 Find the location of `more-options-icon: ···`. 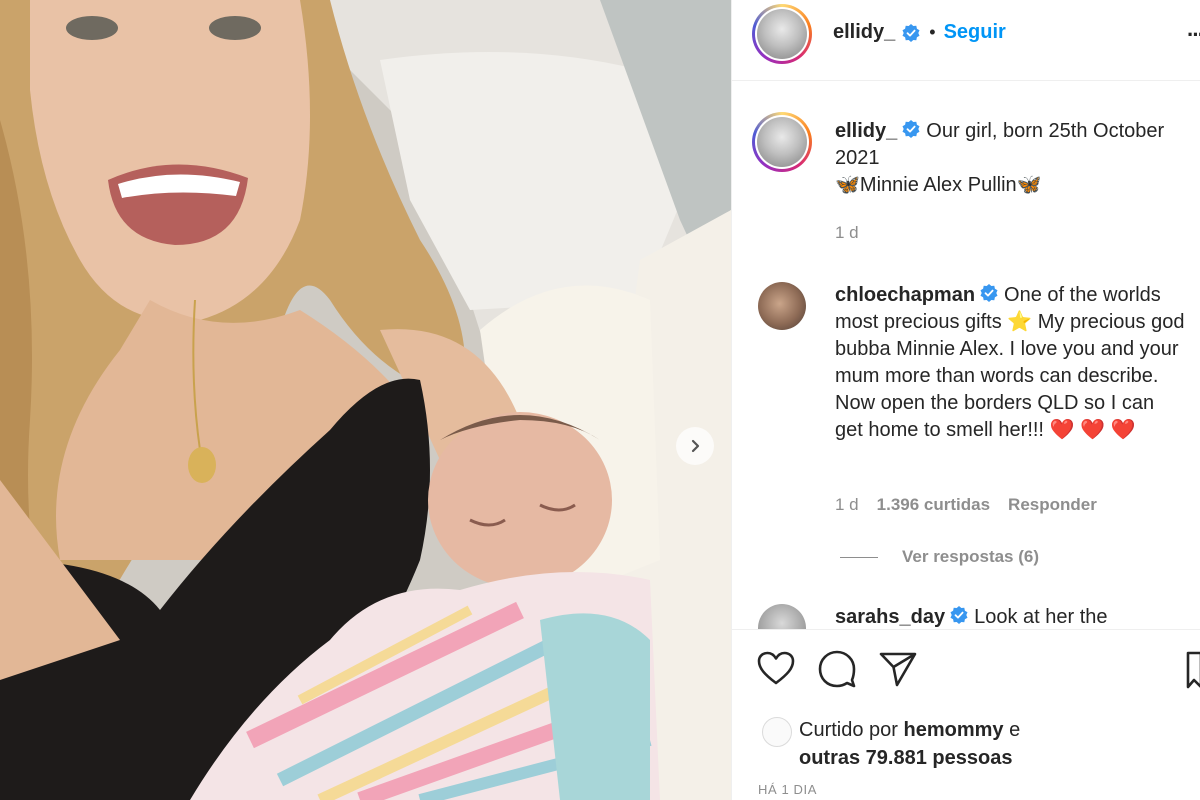

more-options-icon: ··· is located at coordinates (1193, 35).